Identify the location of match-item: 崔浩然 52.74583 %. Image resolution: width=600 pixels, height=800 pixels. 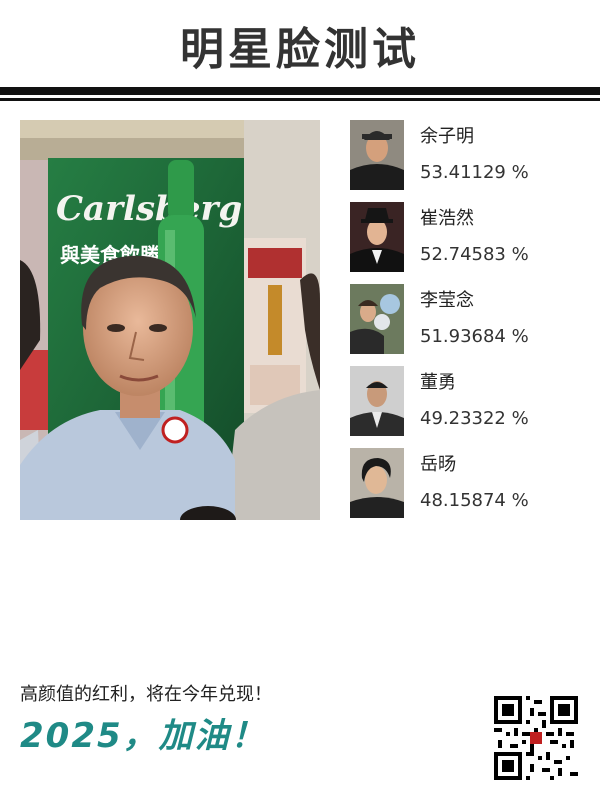
(470, 237).